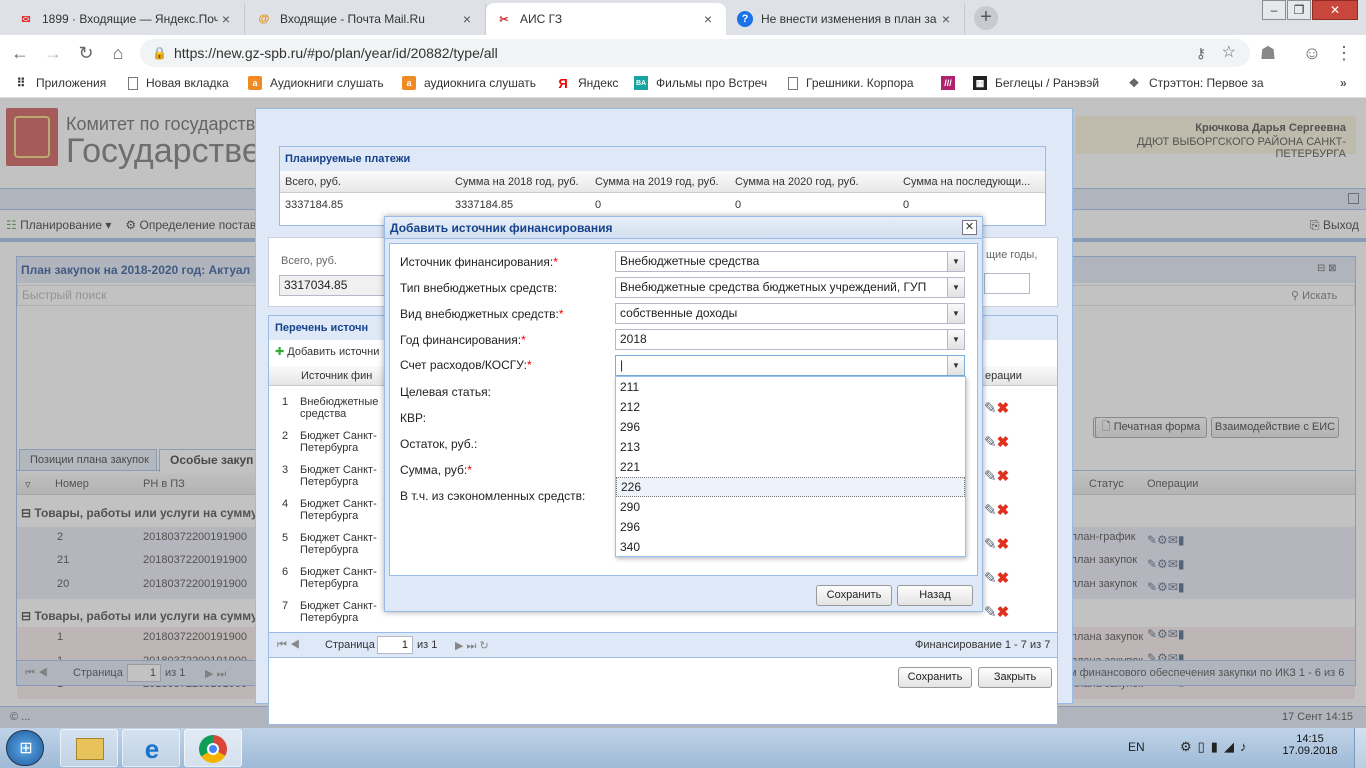  Describe the element at coordinates (790, 447) in the screenshot. I see `dropdown-option: 213` at that location.